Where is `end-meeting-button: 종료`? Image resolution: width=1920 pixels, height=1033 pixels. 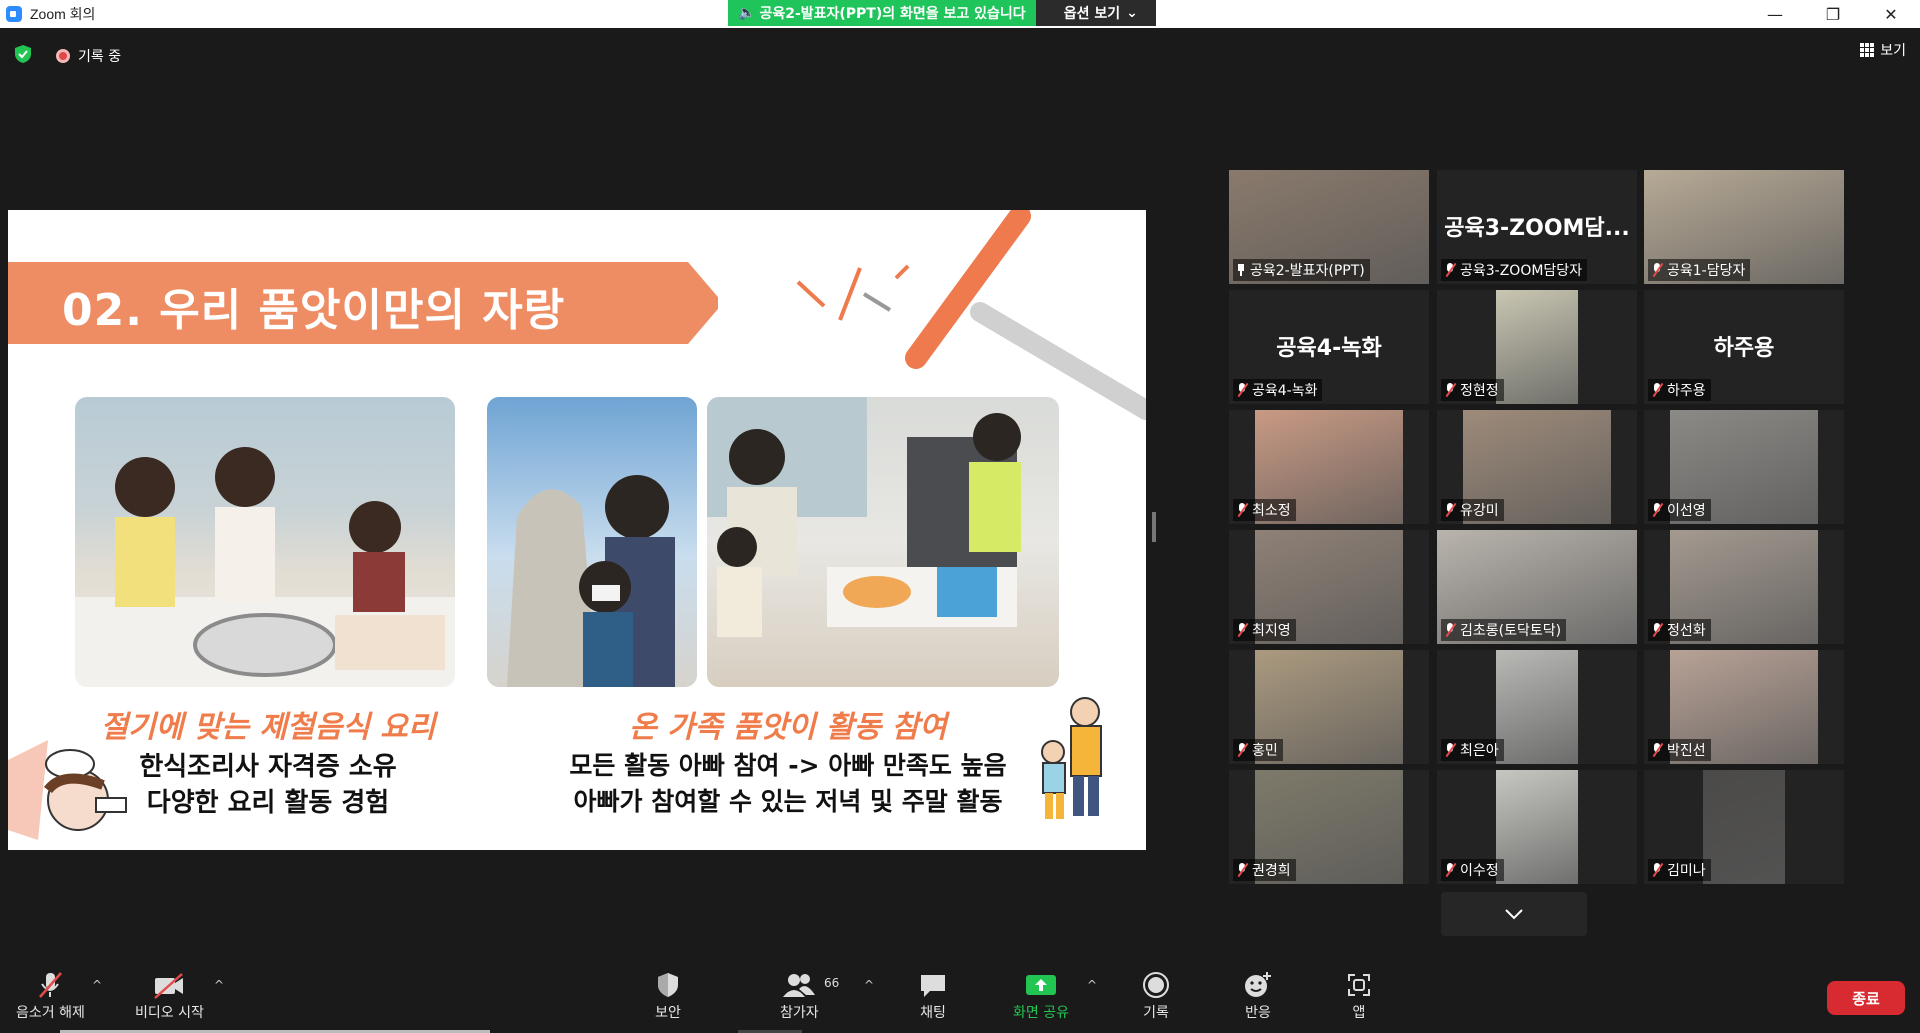
end-meeting-button: 종료 is located at coordinates (1866, 998).